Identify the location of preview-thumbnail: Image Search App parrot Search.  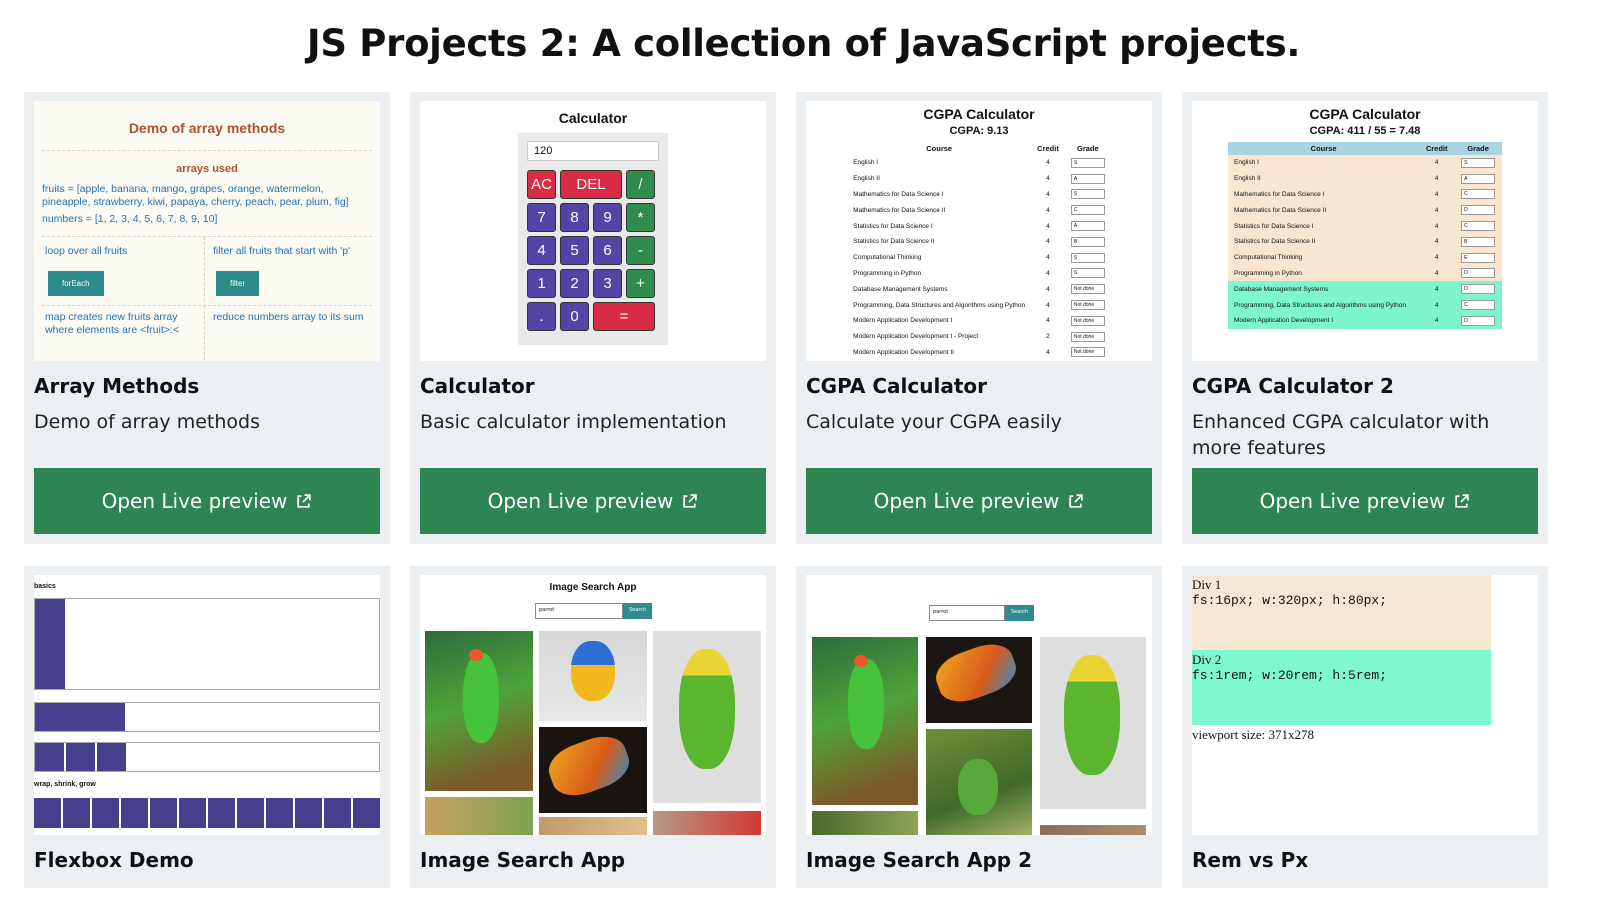
(593, 705).